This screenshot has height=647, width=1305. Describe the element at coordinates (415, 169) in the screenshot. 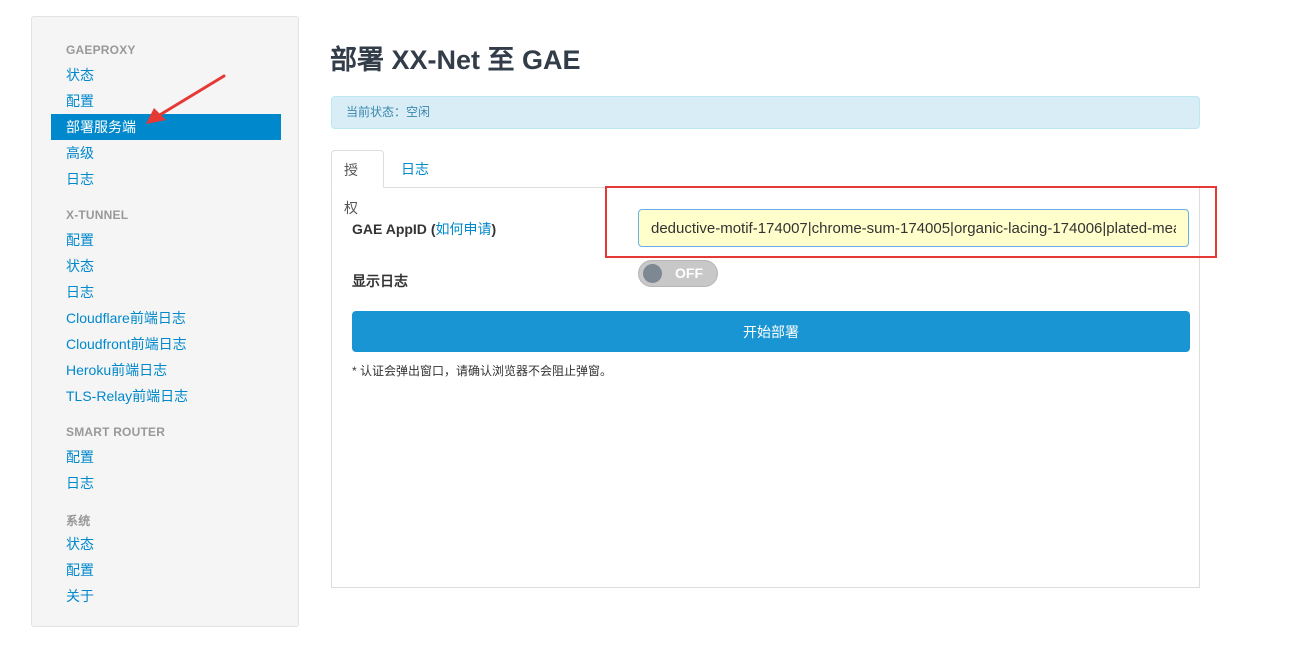

I see `tab-log: 日志` at that location.